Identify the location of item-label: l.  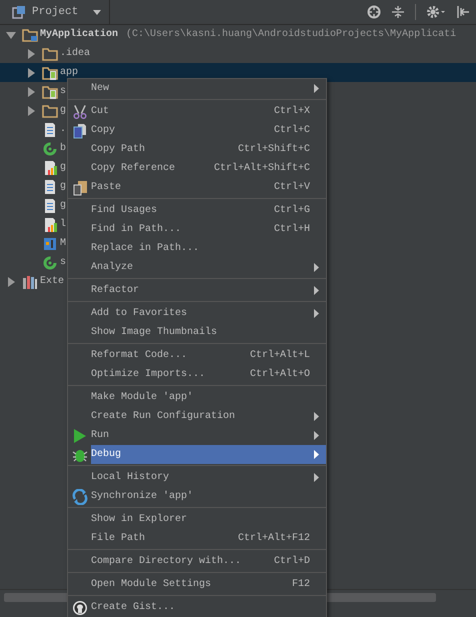
(63, 224).